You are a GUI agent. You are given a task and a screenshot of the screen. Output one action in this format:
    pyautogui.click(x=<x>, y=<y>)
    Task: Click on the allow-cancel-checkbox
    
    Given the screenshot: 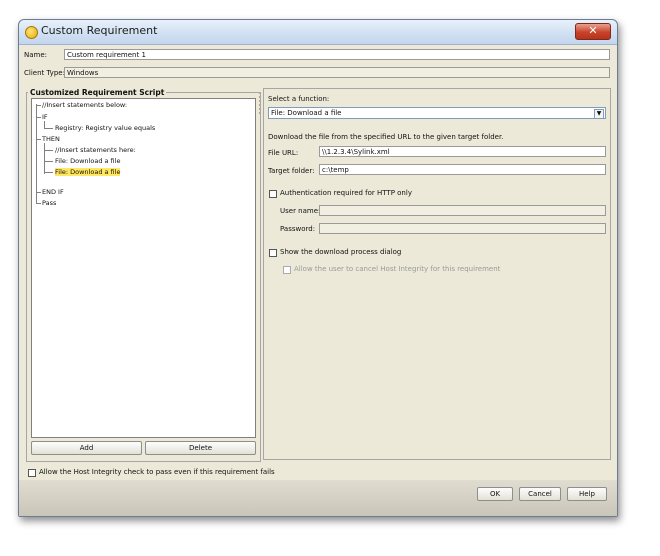 What is the action you would take?
    pyautogui.click(x=287, y=270)
    